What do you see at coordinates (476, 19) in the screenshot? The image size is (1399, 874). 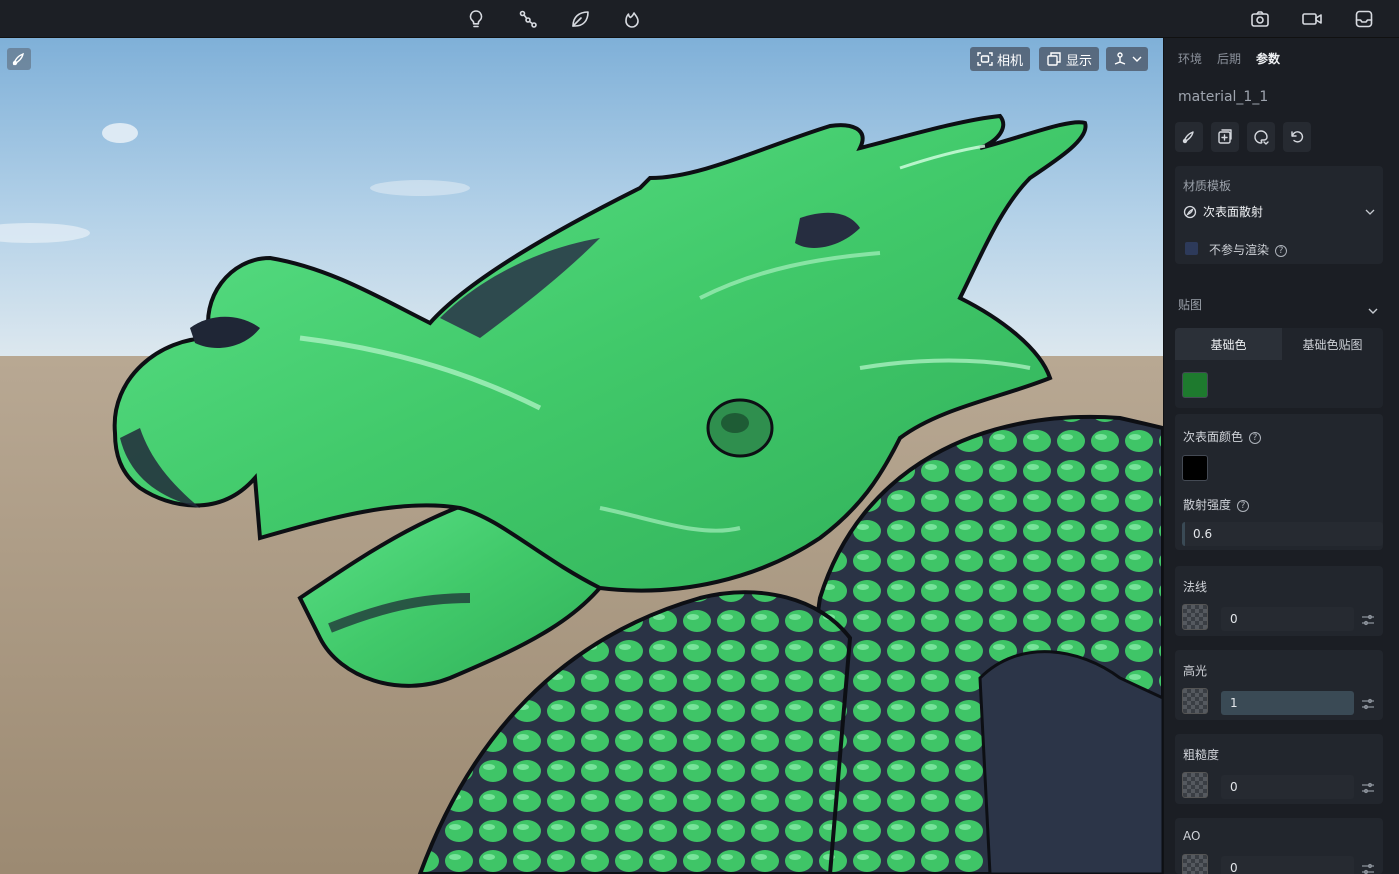 I see `light-bulb-icon` at bounding box center [476, 19].